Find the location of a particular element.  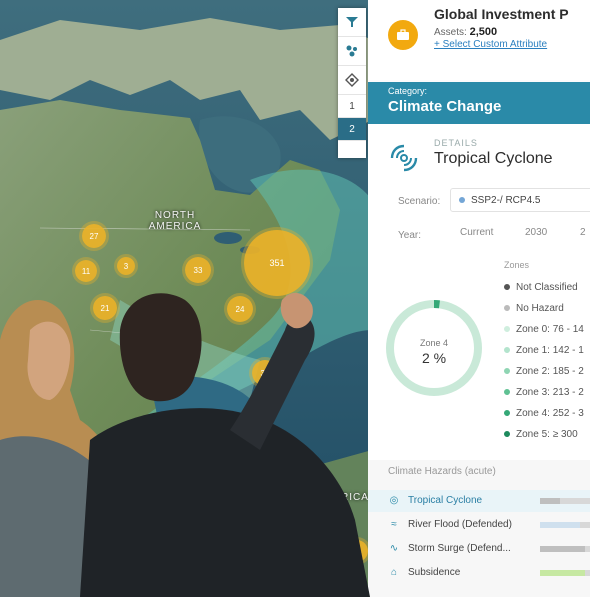

map-cluster: 21 is located at coordinates (105, 308).